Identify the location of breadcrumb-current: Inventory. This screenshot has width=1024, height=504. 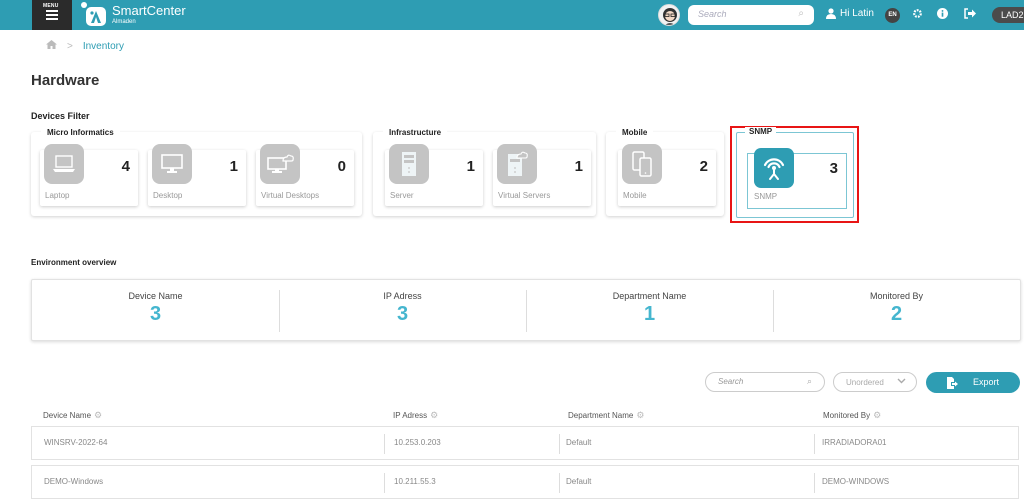
(103, 46).